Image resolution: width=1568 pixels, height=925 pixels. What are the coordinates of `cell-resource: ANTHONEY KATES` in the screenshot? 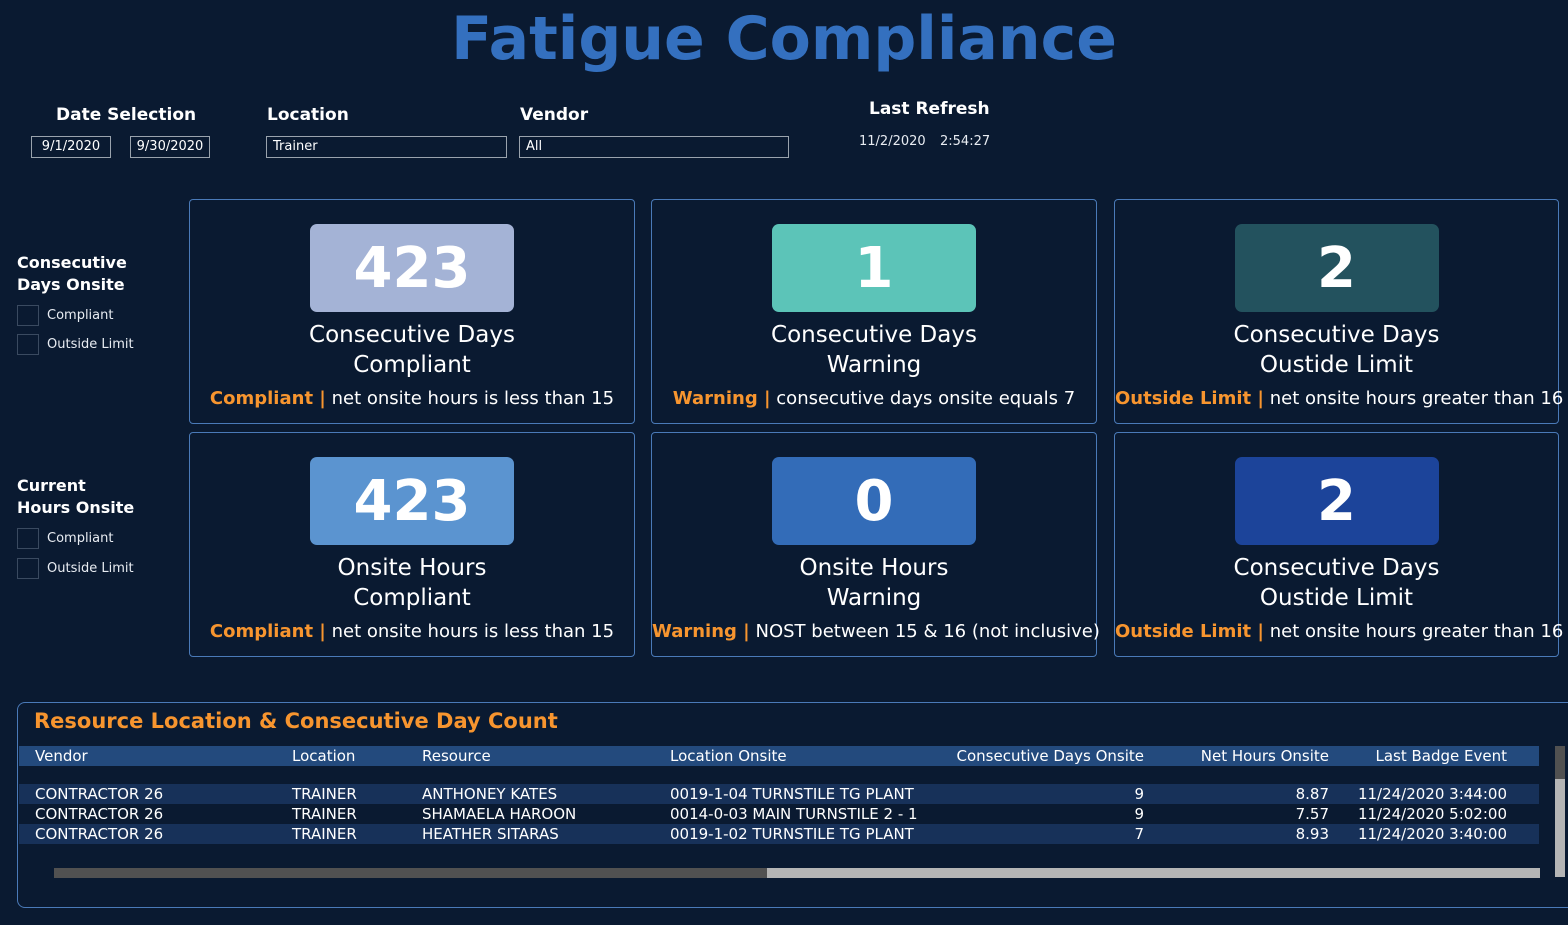 It's located at (490, 794).